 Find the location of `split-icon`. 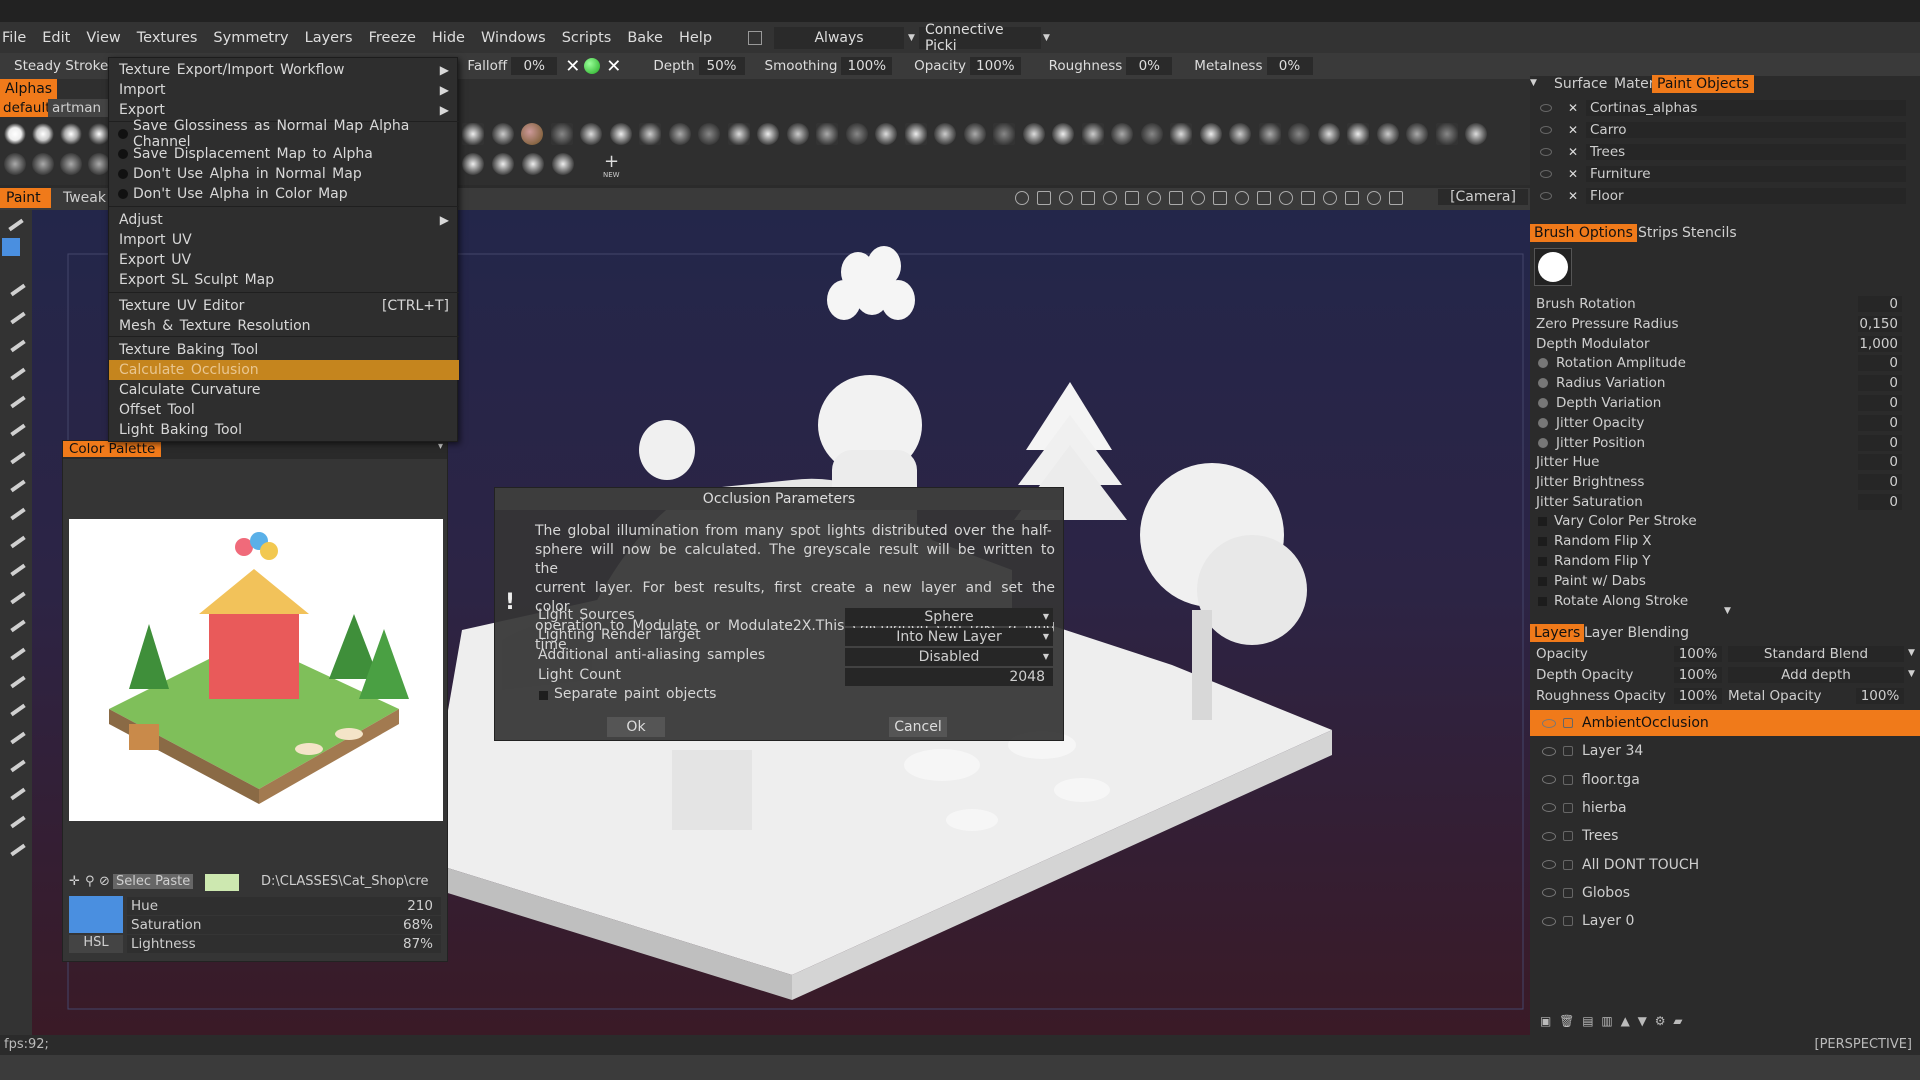

split-icon is located at coordinates (1396, 198).